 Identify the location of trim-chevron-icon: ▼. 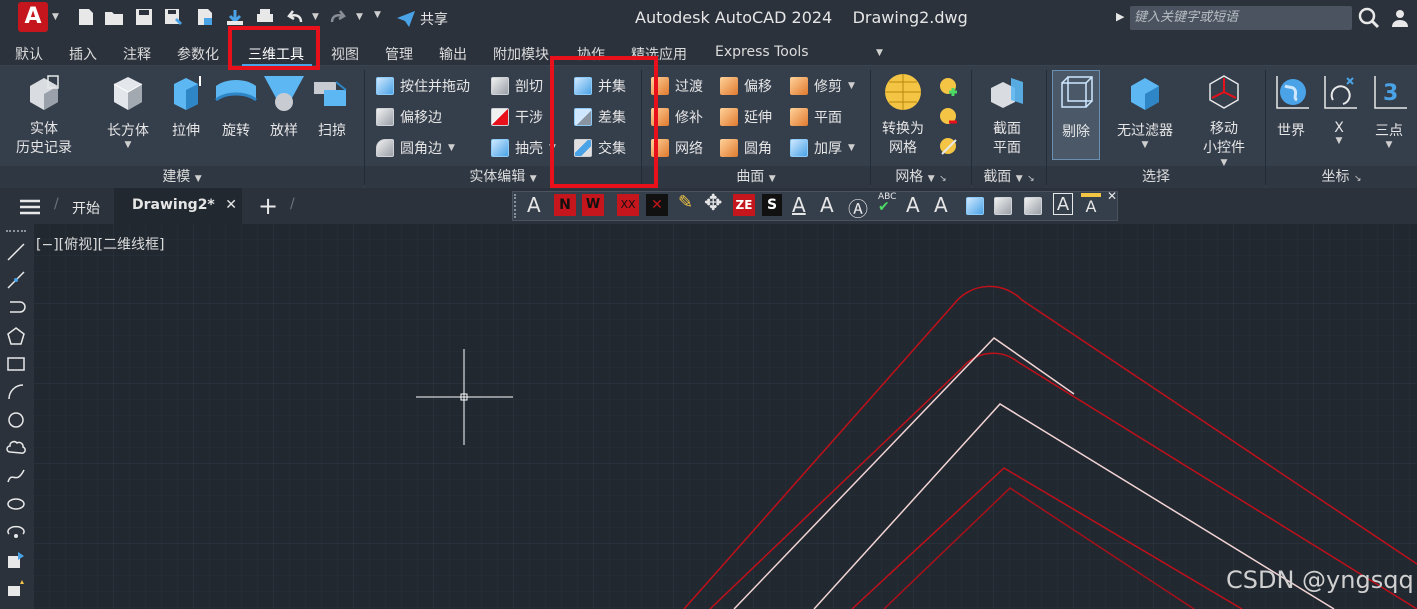
(851, 86).